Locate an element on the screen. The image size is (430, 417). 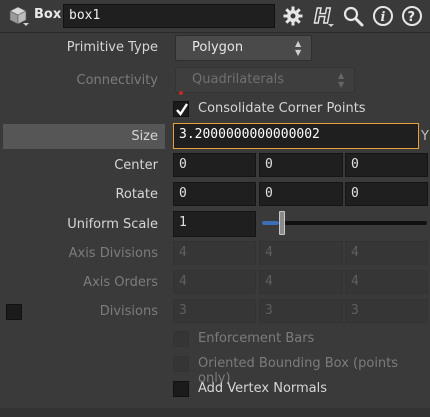
rotate-label: Rotate is located at coordinates (136, 194).